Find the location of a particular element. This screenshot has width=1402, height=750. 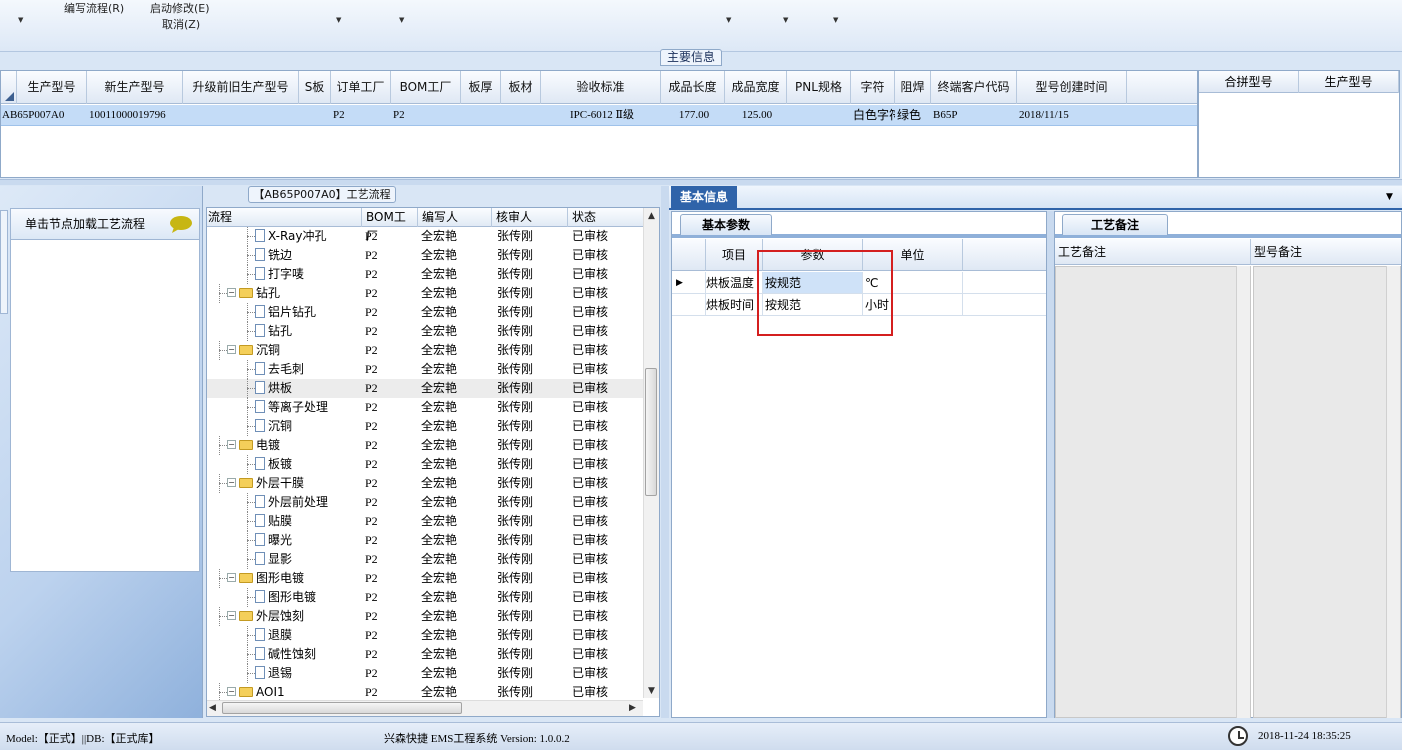

tree-row: 沉铜 P2 全宏艳 张传刚 已审核 is located at coordinates (425, 426).